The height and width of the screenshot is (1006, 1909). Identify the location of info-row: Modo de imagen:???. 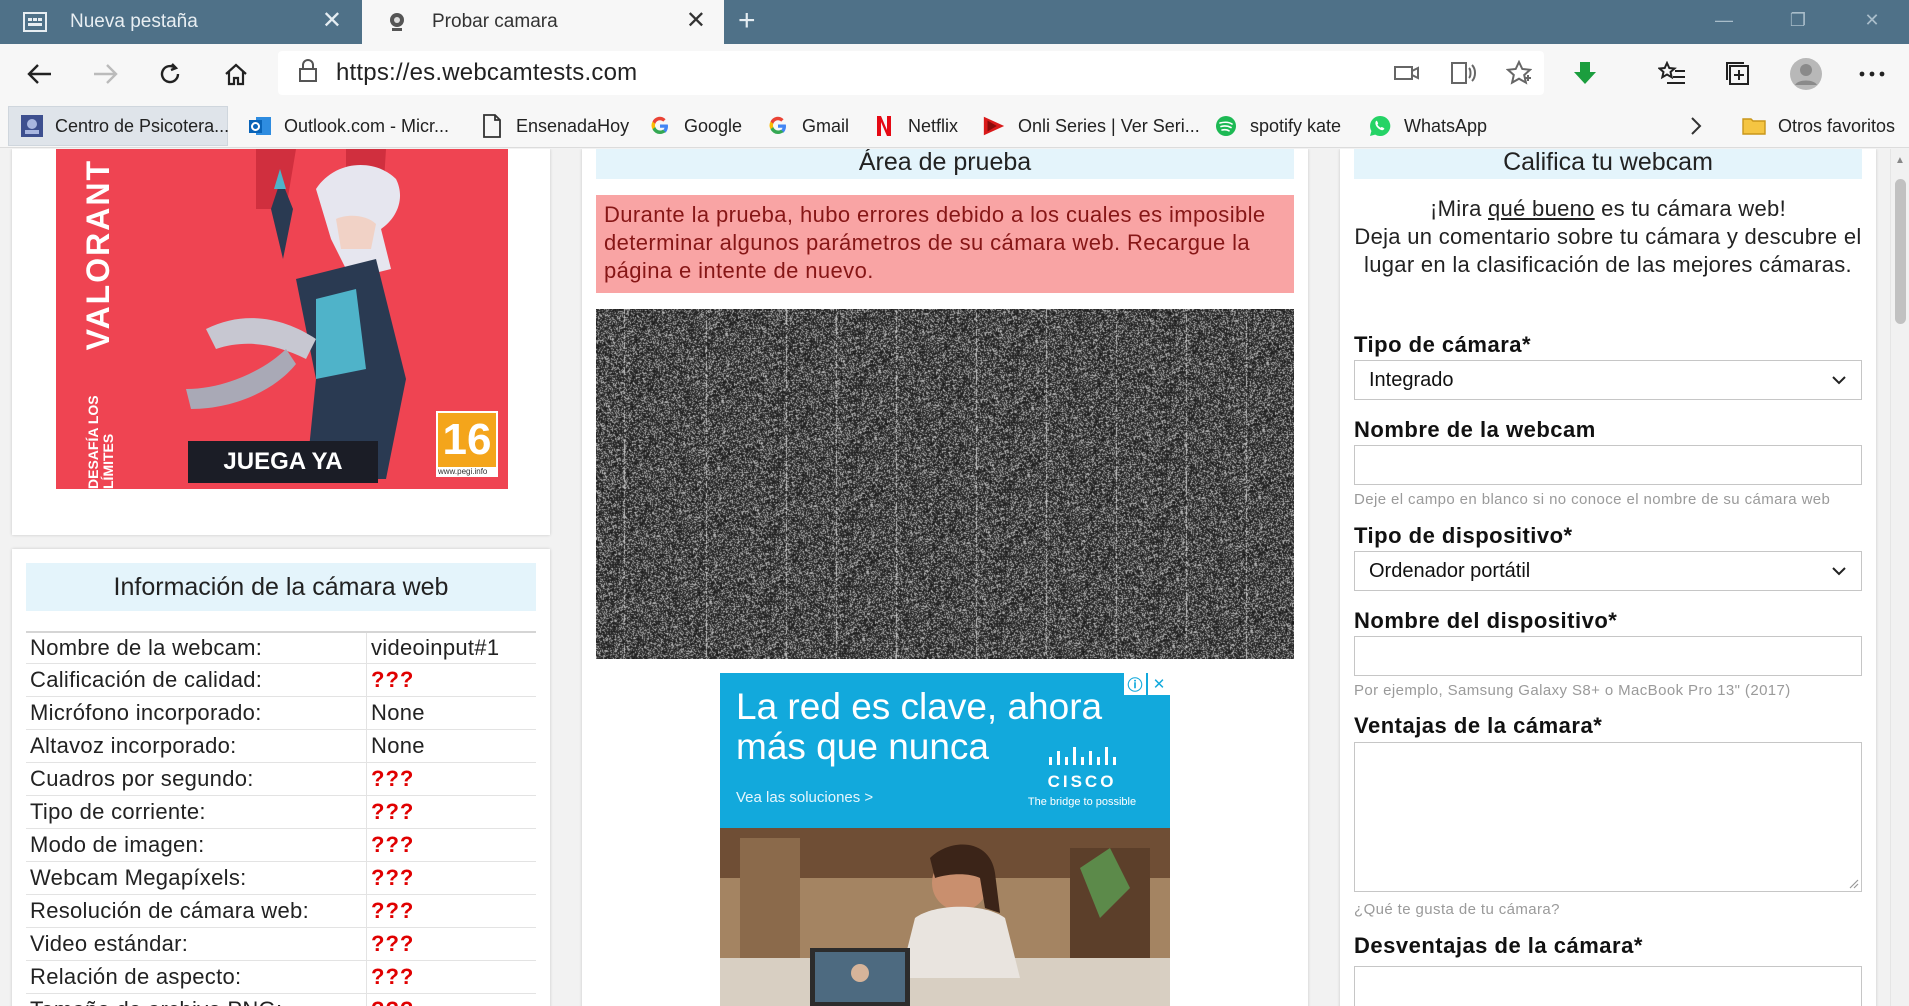
(281, 845).